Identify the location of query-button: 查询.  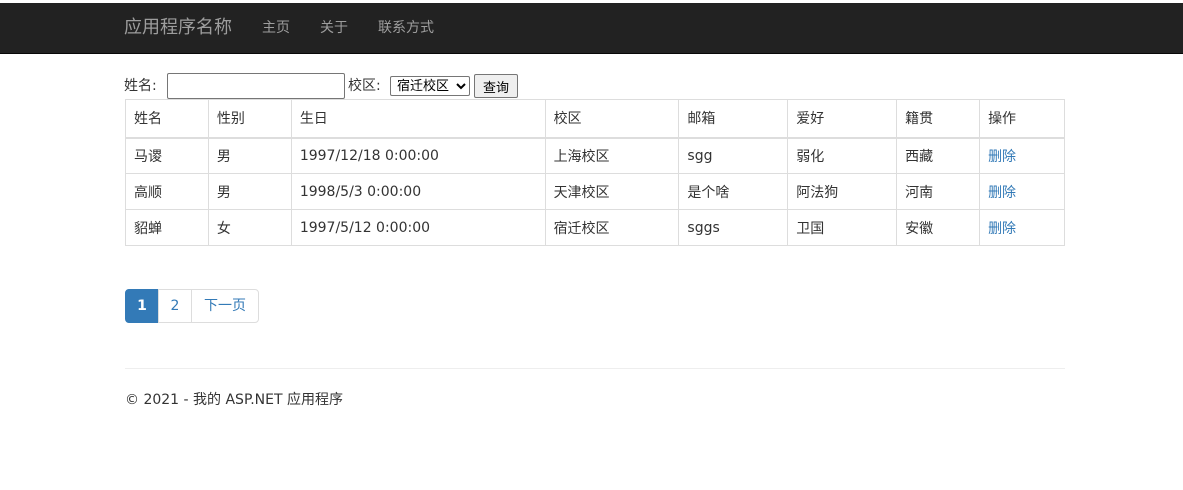
(496, 86).